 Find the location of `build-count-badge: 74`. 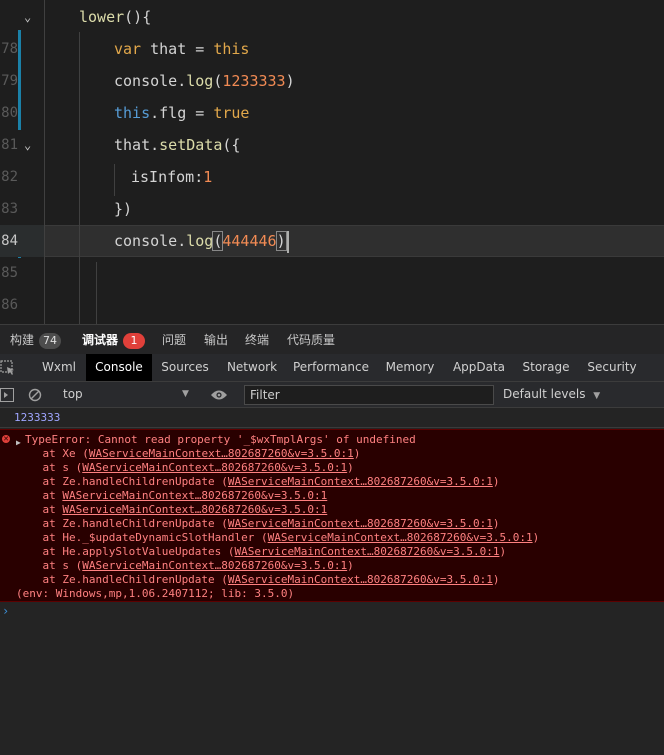

build-count-badge: 74 is located at coordinates (50, 340).